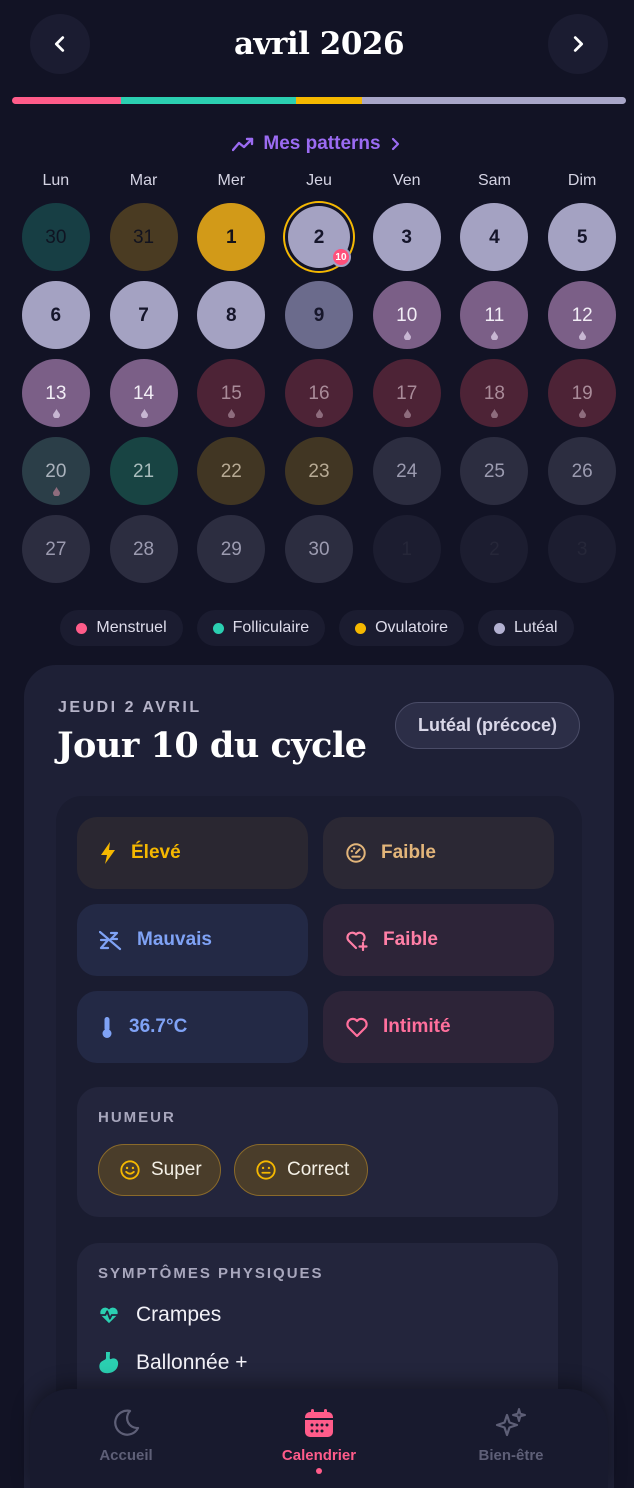 Image resolution: width=634 pixels, height=1488 pixels. What do you see at coordinates (131, 627) in the screenshot?
I see `legend-label: Menstruel` at bounding box center [131, 627].